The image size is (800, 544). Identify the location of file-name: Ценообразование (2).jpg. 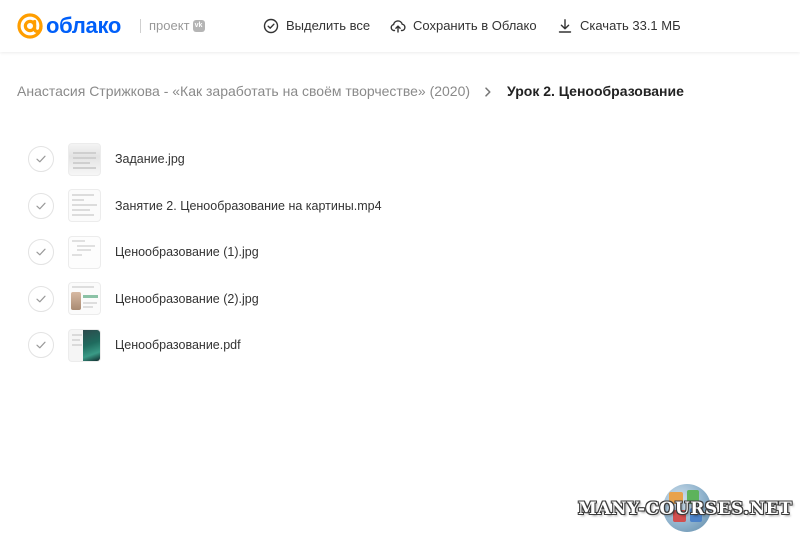
(187, 299).